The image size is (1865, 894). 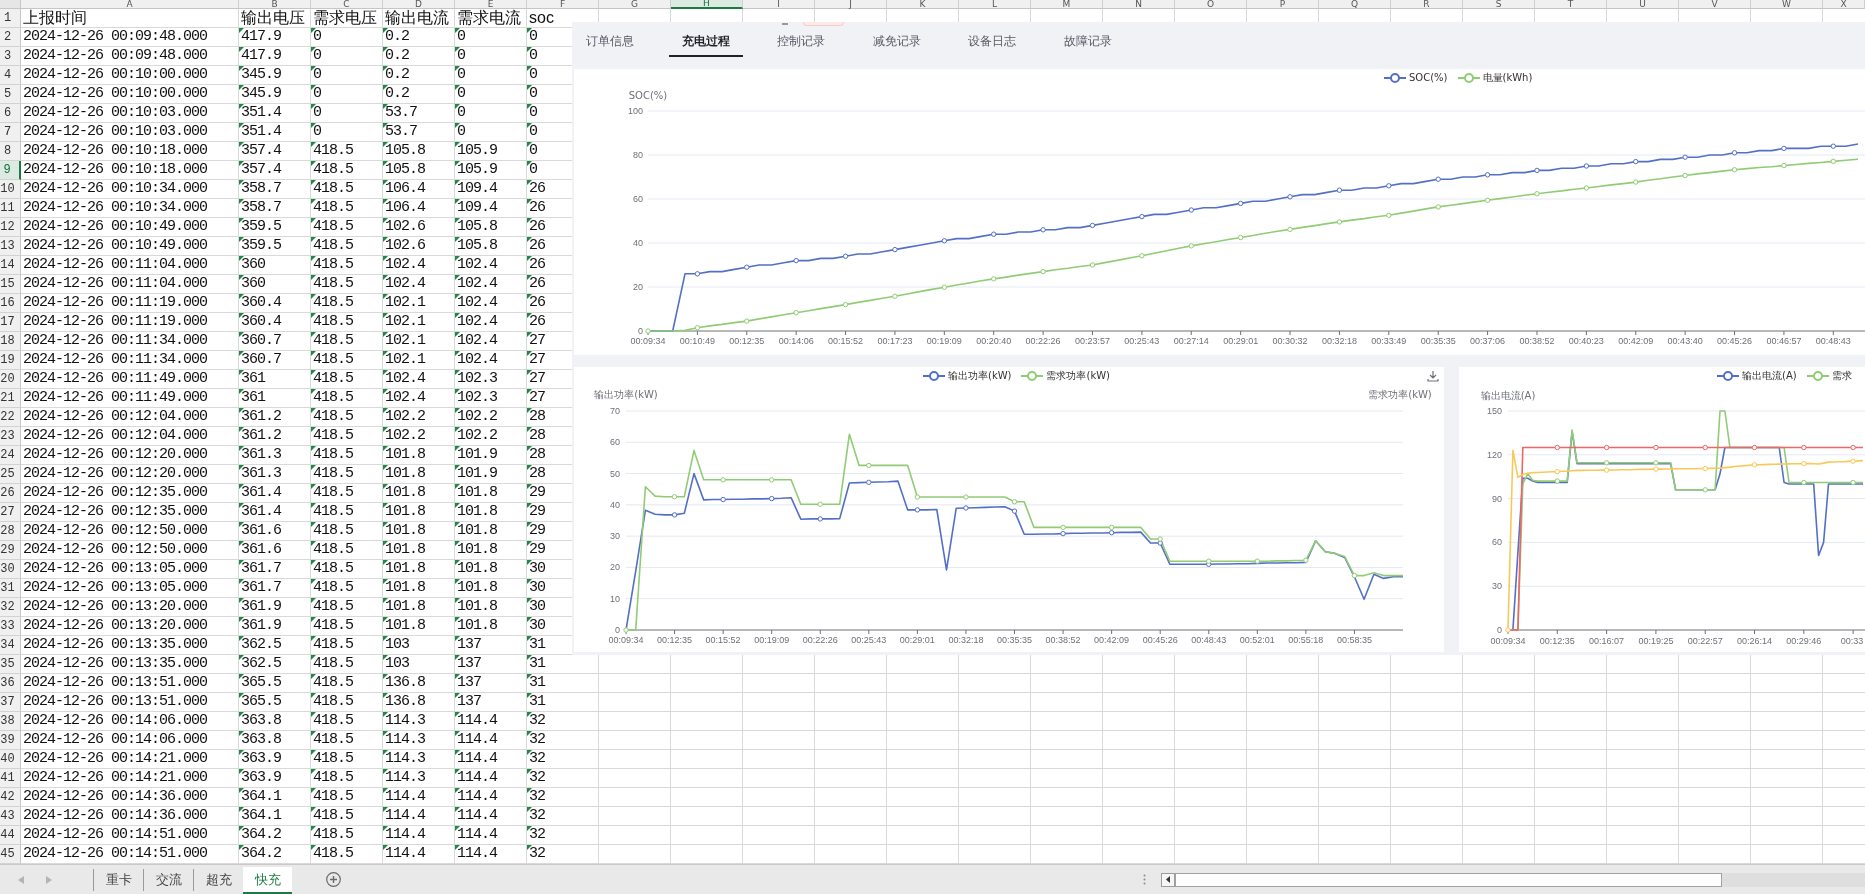 What do you see at coordinates (477, 208) in the screenshot?
I see `cell-value: 109.4` at bounding box center [477, 208].